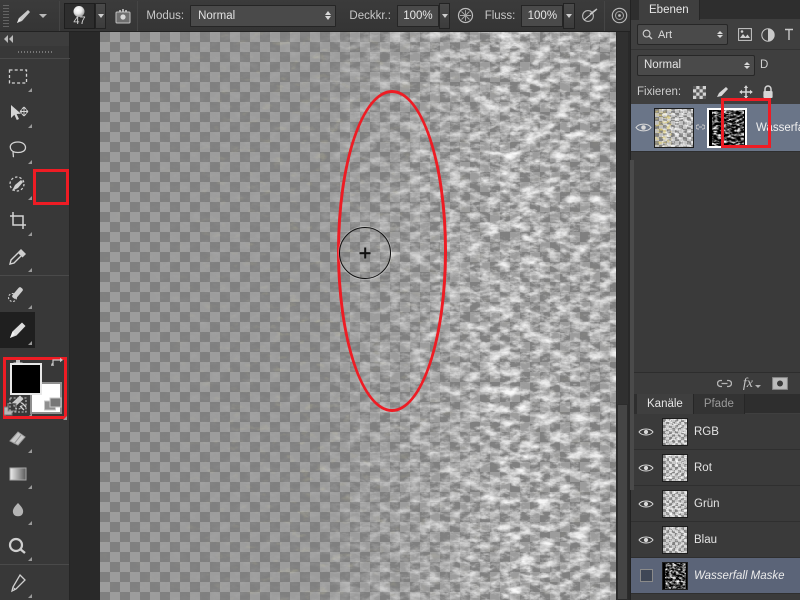 The height and width of the screenshot is (600, 800). What do you see at coordinates (724, 383) in the screenshot?
I see `link-layers-icon` at bounding box center [724, 383].